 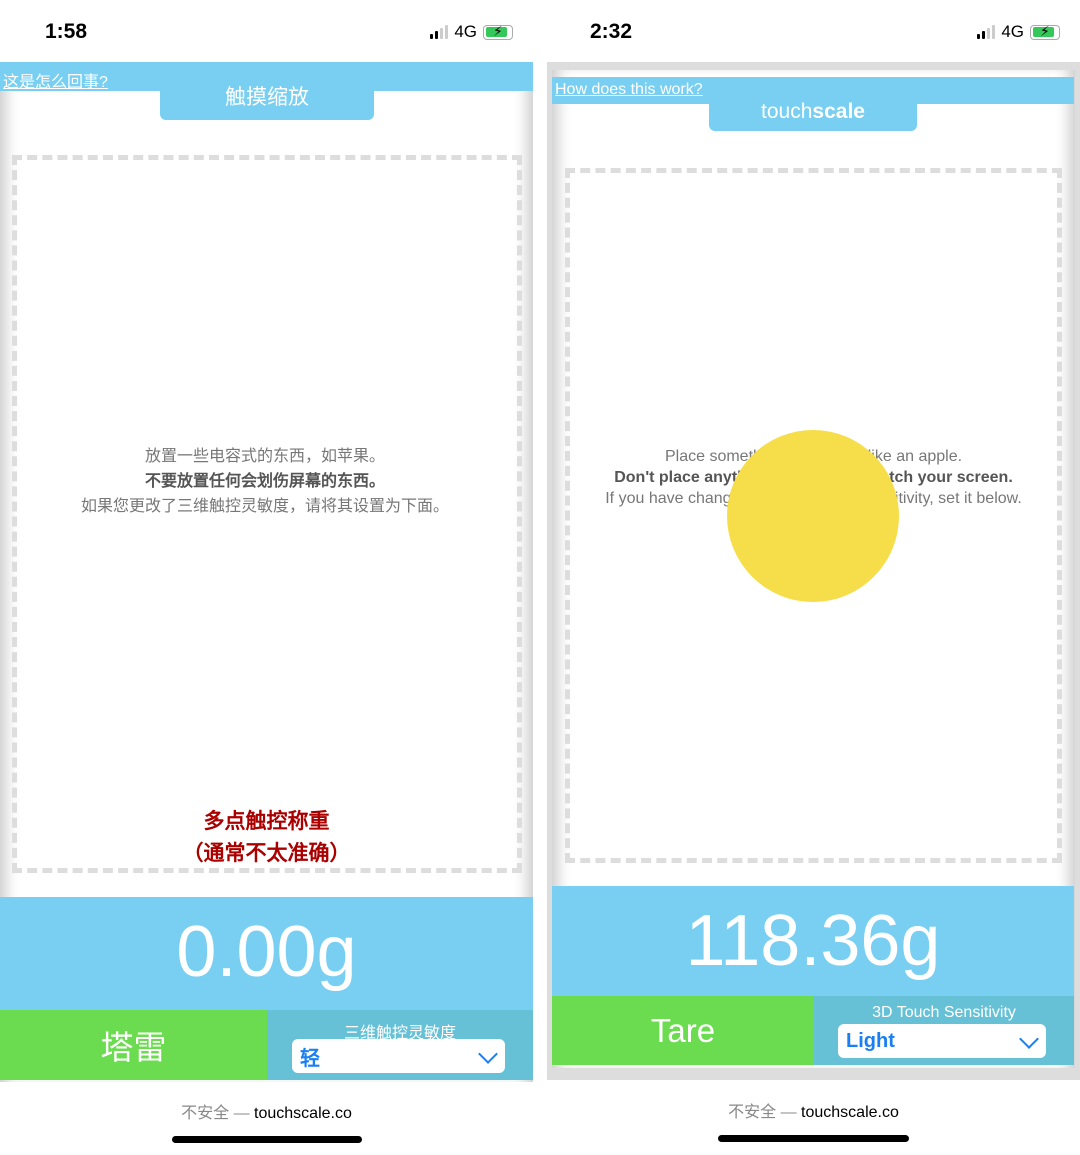 I want to click on multitouch-title: 多点触控称重, so click(x=266, y=821).